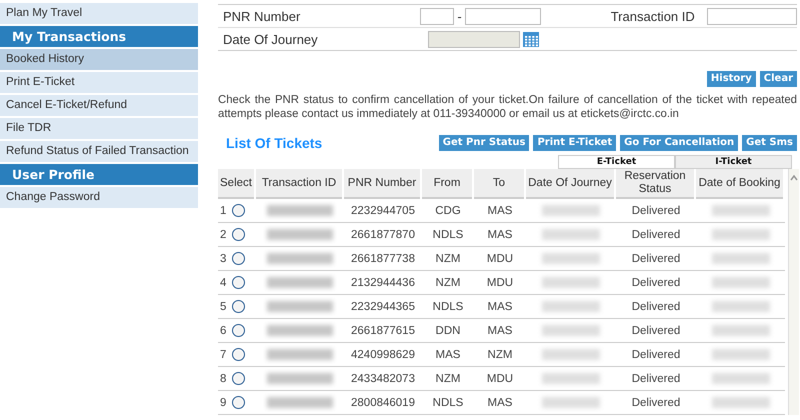 Image resolution: width=800 pixels, height=420 pixels. What do you see at coordinates (447, 184) in the screenshot?
I see `column-header: From` at bounding box center [447, 184].